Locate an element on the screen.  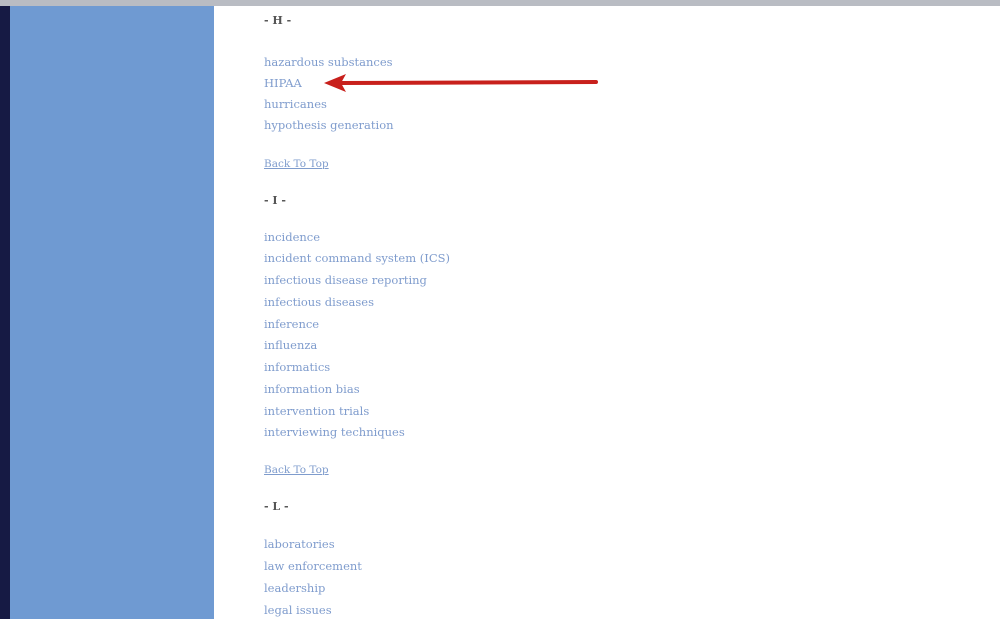
left-dark-border is located at coordinates (5, 312).